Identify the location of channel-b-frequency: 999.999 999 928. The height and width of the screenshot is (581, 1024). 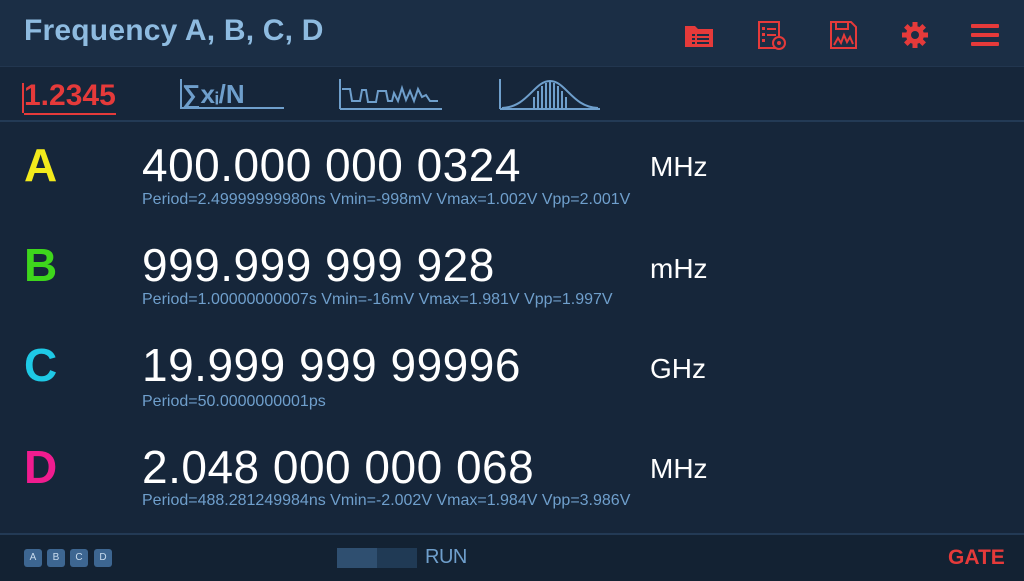
(318, 265).